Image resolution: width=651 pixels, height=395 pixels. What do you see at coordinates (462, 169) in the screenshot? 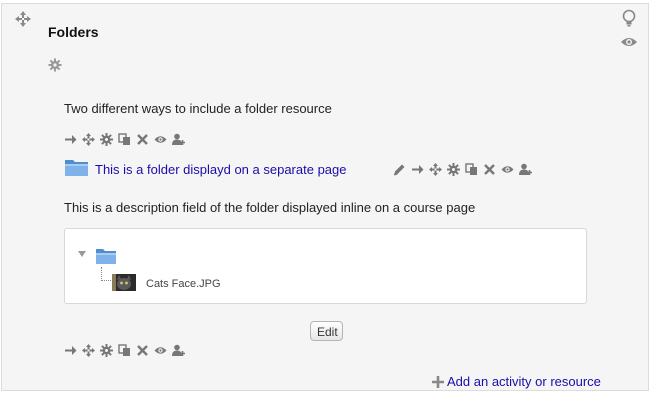
I see `folder-edit-icons` at bounding box center [462, 169].